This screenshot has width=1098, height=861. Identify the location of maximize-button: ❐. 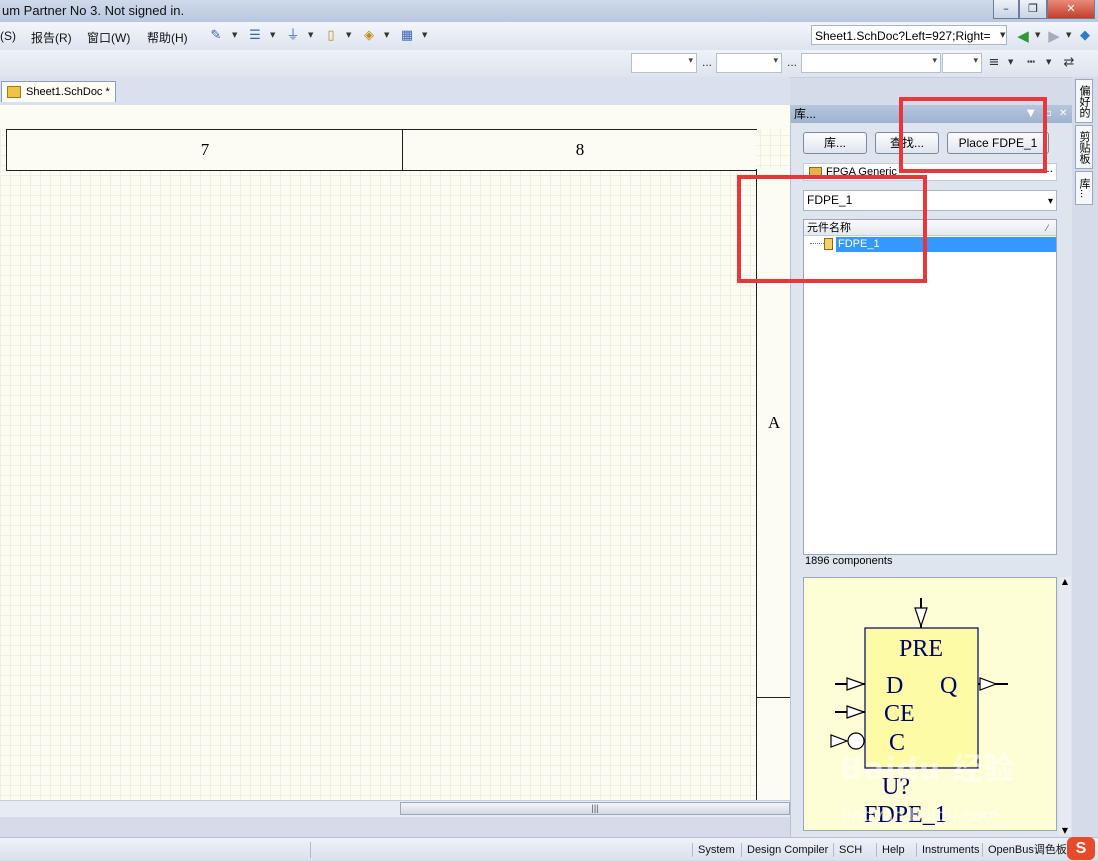
(1033, 9).